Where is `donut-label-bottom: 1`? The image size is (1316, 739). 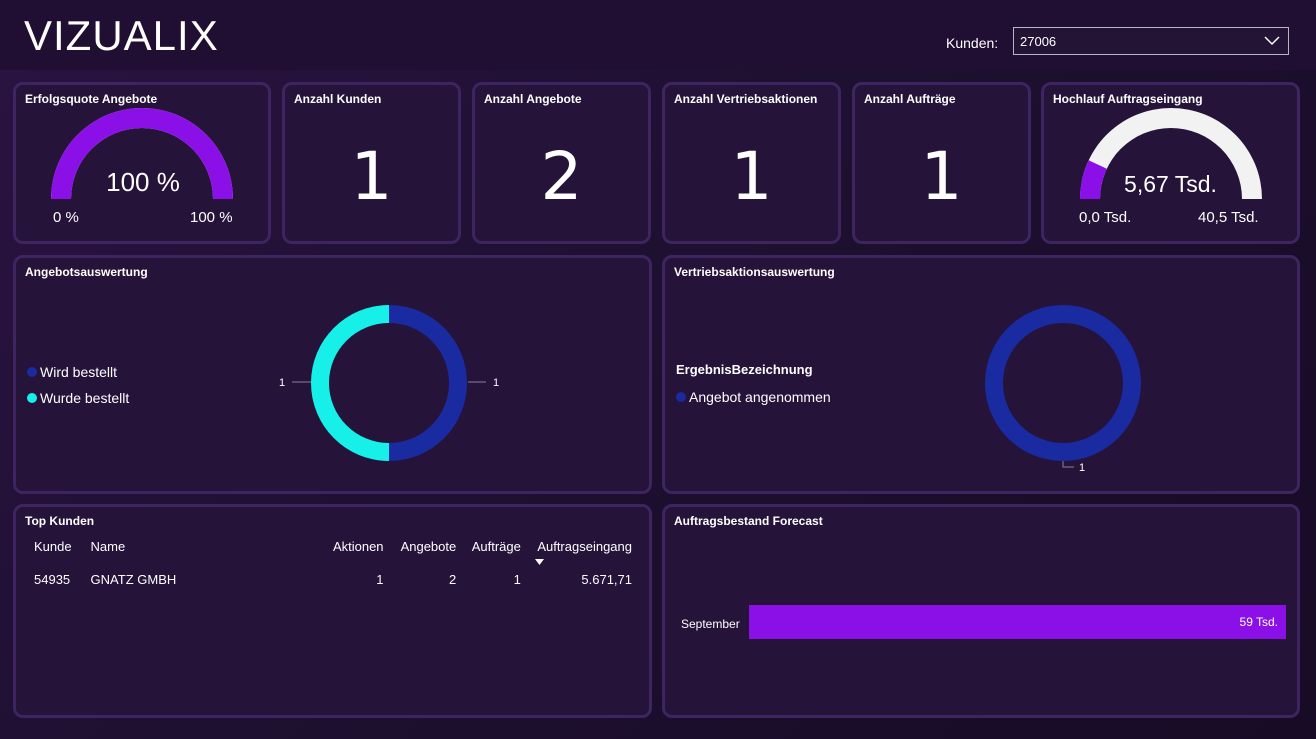 donut-label-bottom: 1 is located at coordinates (1082, 468).